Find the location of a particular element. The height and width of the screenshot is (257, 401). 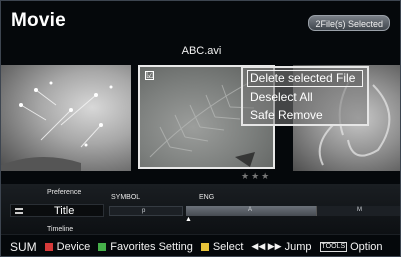

device-hint: Device is located at coordinates (67, 246).